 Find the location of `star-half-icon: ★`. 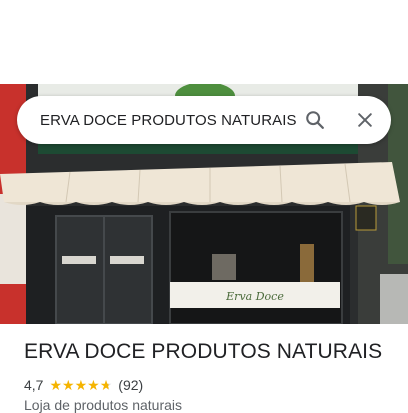

star-half-icon: ★ is located at coordinates (106, 385).